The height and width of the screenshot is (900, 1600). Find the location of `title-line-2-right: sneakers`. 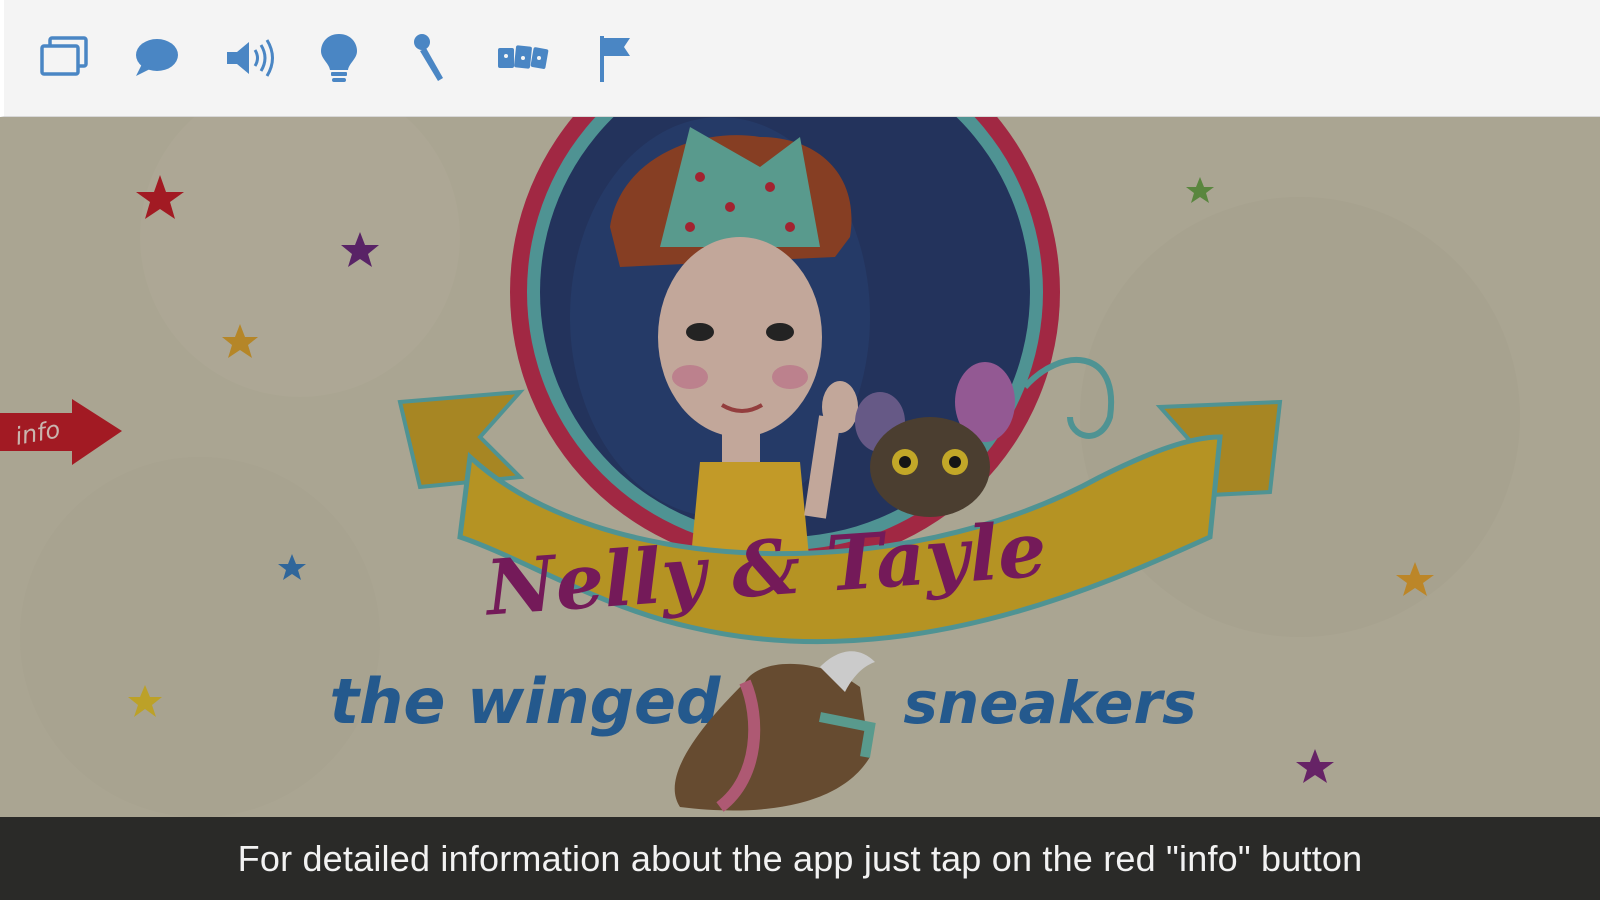

title-line-2-right: sneakers is located at coordinates (1049, 703).